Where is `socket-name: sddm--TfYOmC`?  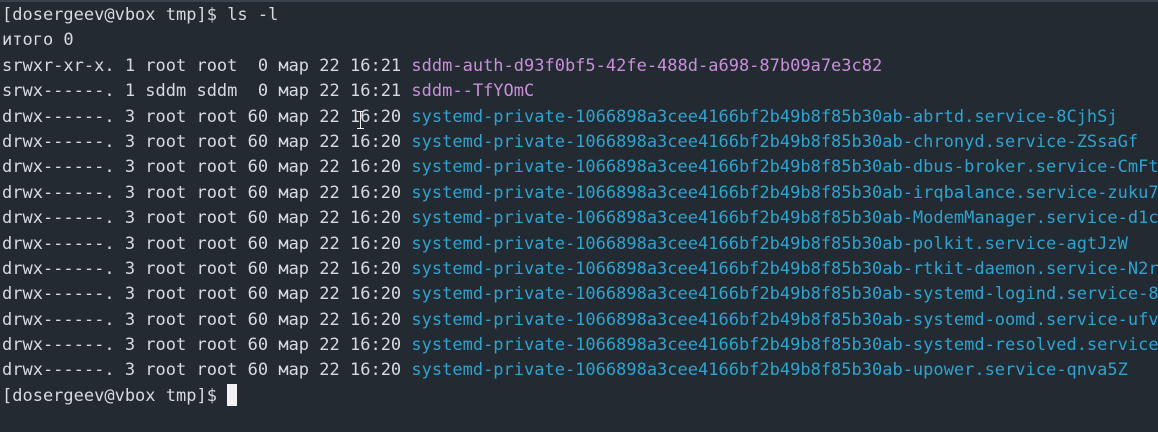 socket-name: sddm--TfYOmC is located at coordinates (473, 91).